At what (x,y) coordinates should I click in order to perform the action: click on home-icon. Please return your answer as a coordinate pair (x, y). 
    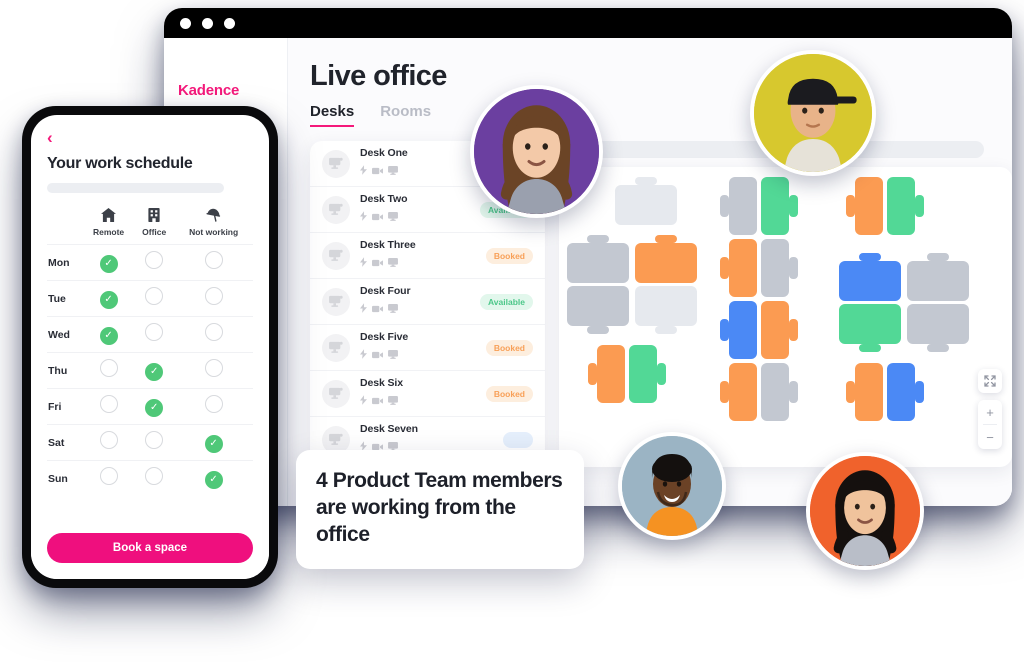
    Looking at the image, I should click on (108, 216).